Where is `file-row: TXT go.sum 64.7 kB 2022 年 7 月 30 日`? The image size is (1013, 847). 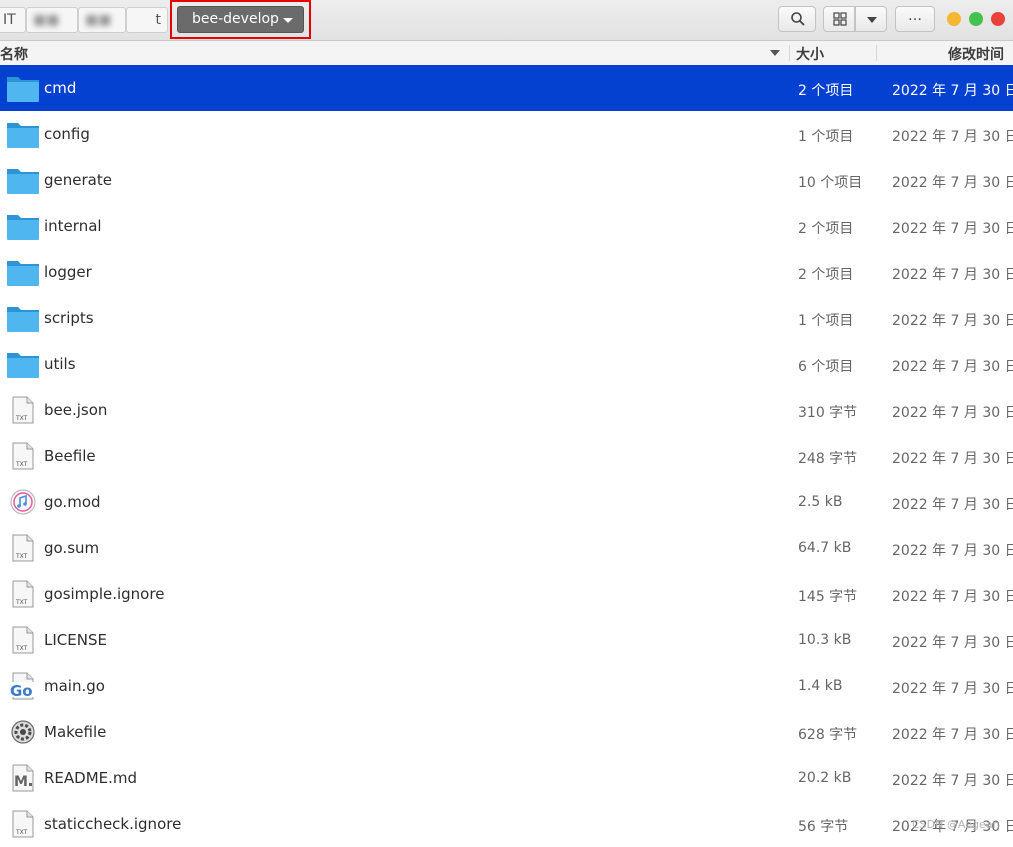
file-row: TXT go.sum 64.7 kB 2022 年 7 月 30 日 is located at coordinates (506, 548).